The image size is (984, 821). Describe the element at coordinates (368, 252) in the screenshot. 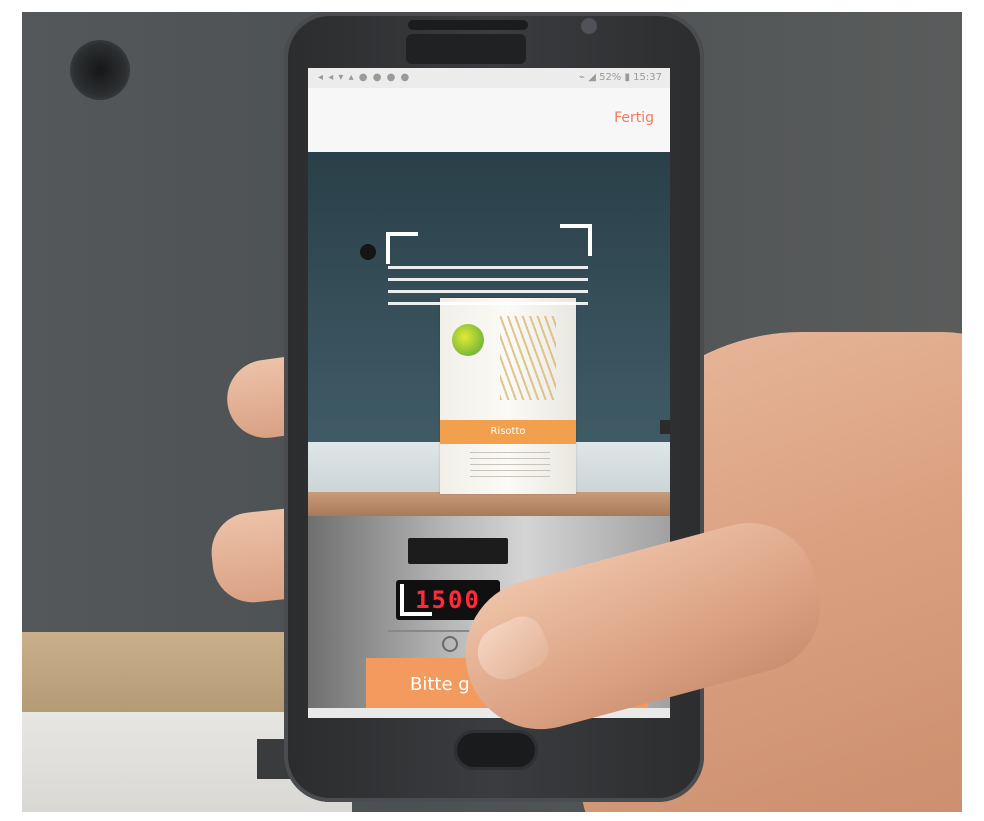

I see `camera-focus-dot-icon` at that location.